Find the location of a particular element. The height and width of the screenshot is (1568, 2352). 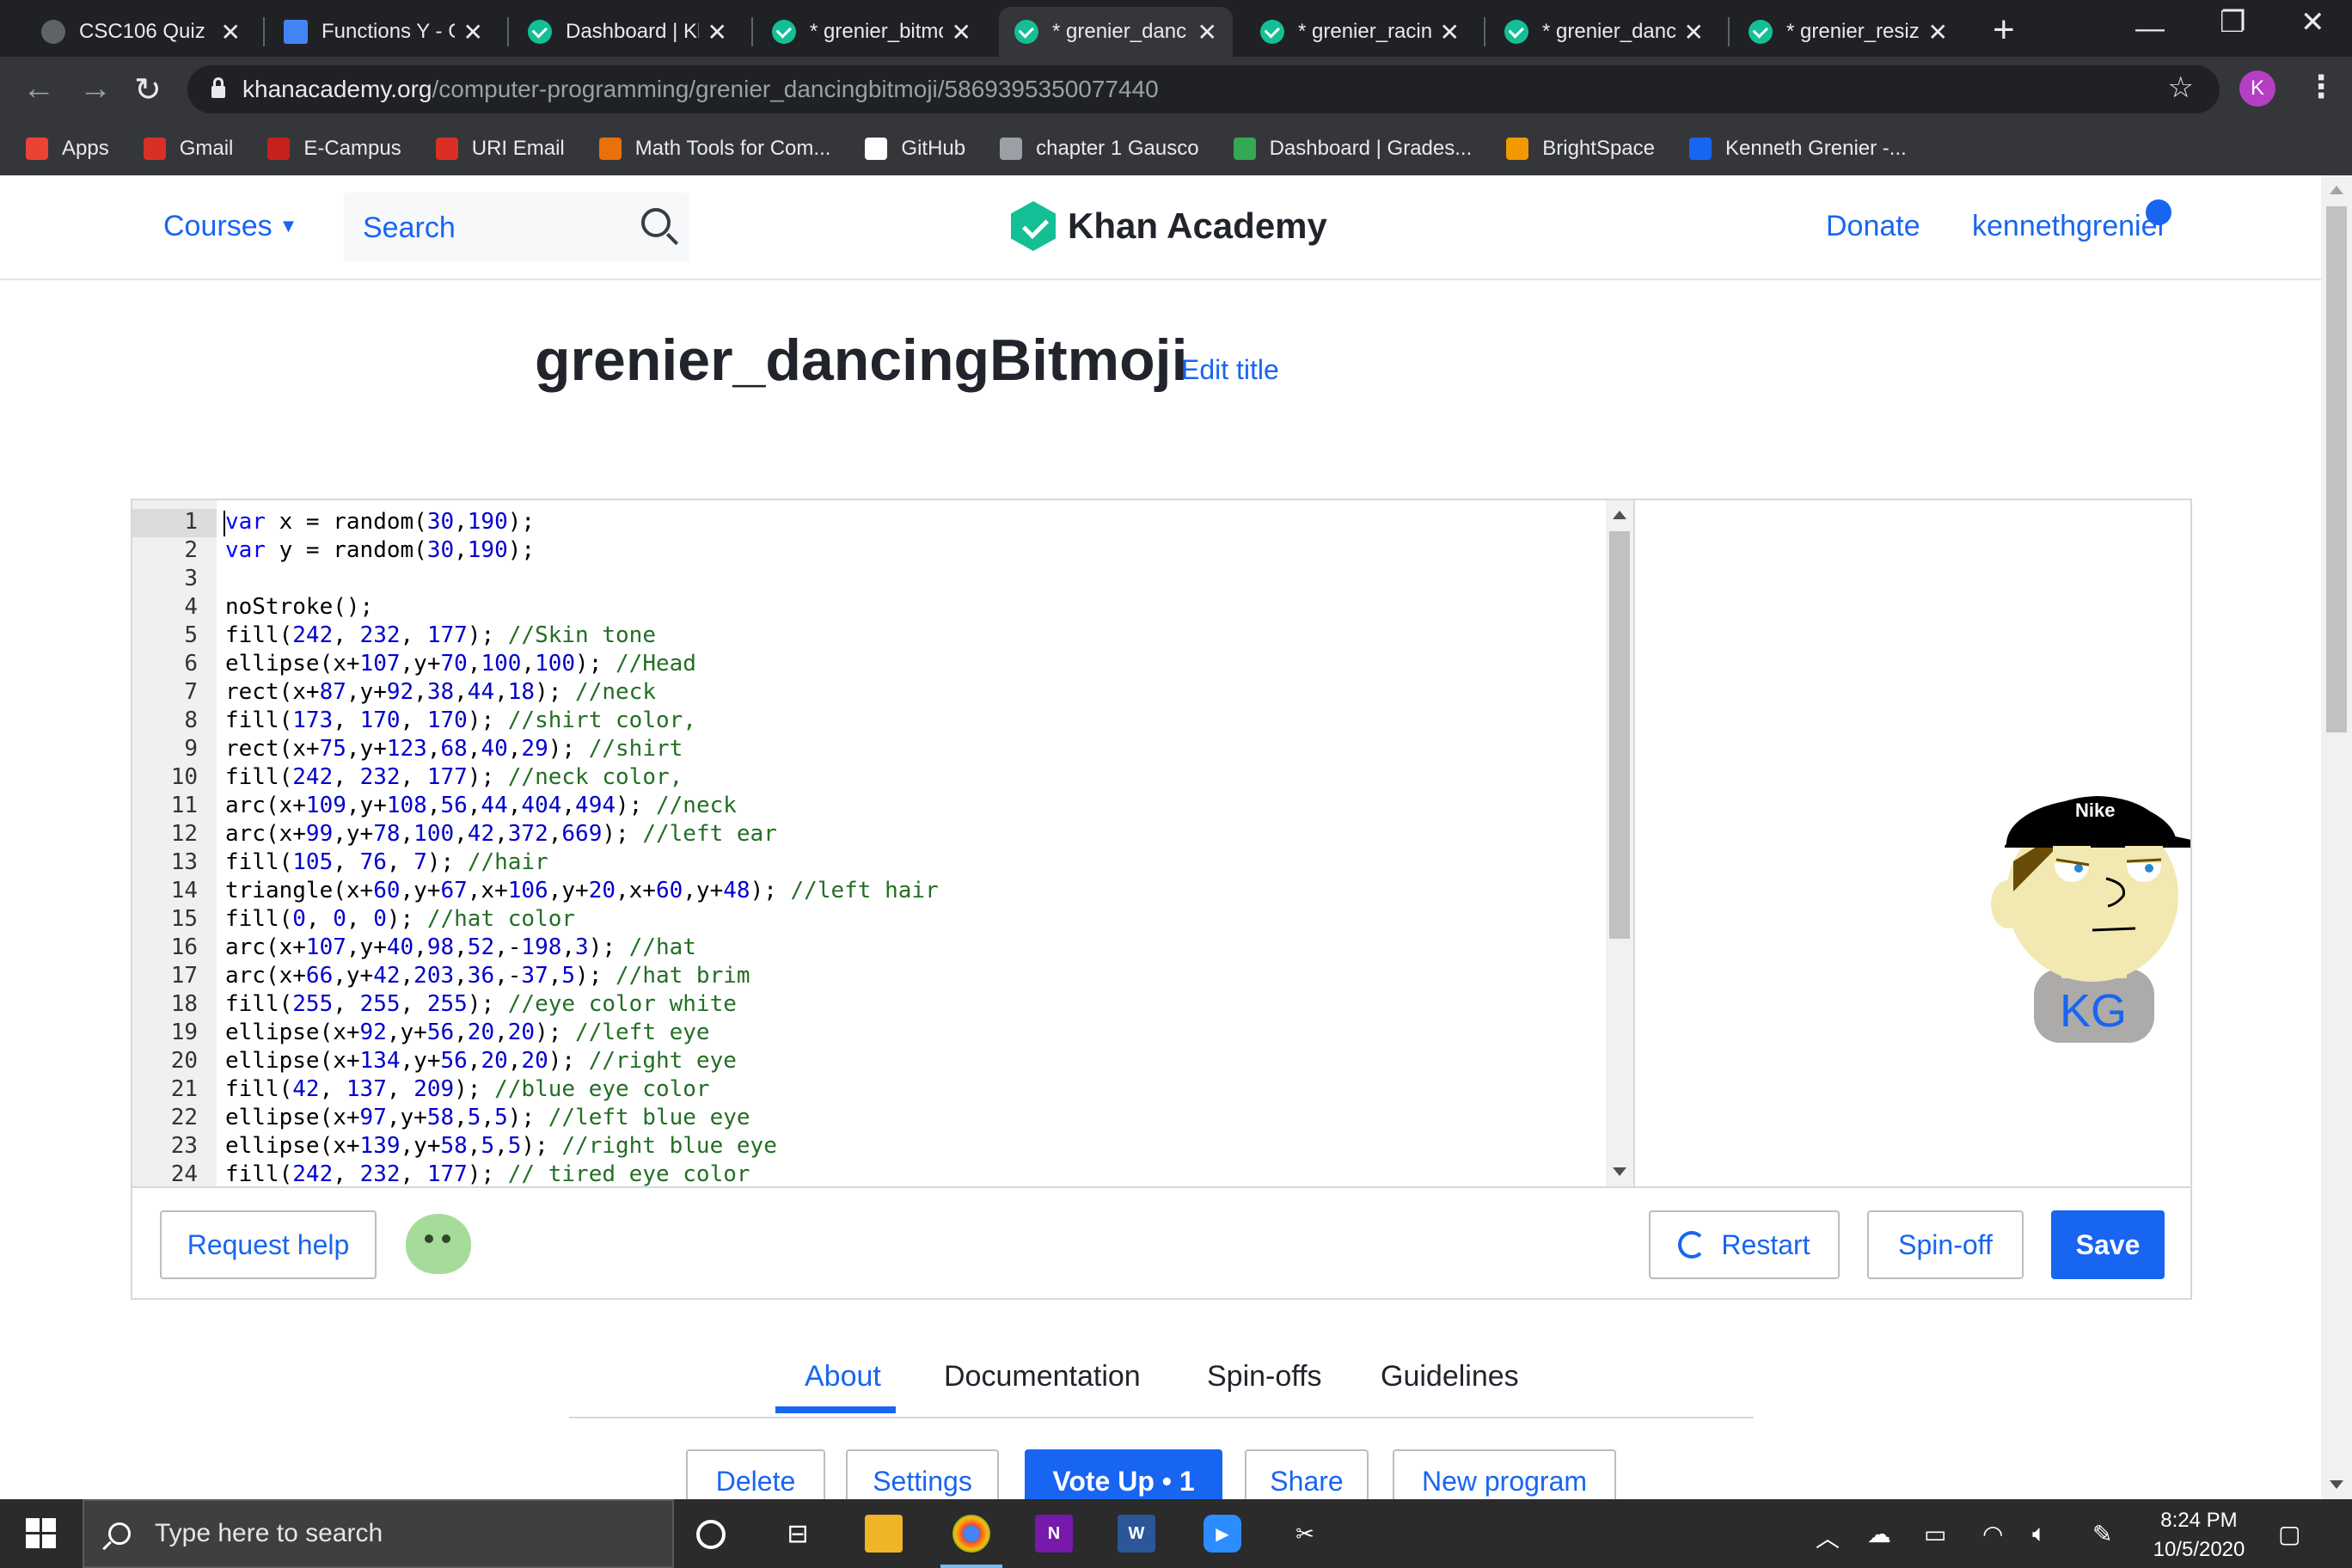

code-line: fill(173, 170, 170); //shirt color, is located at coordinates (460, 720).